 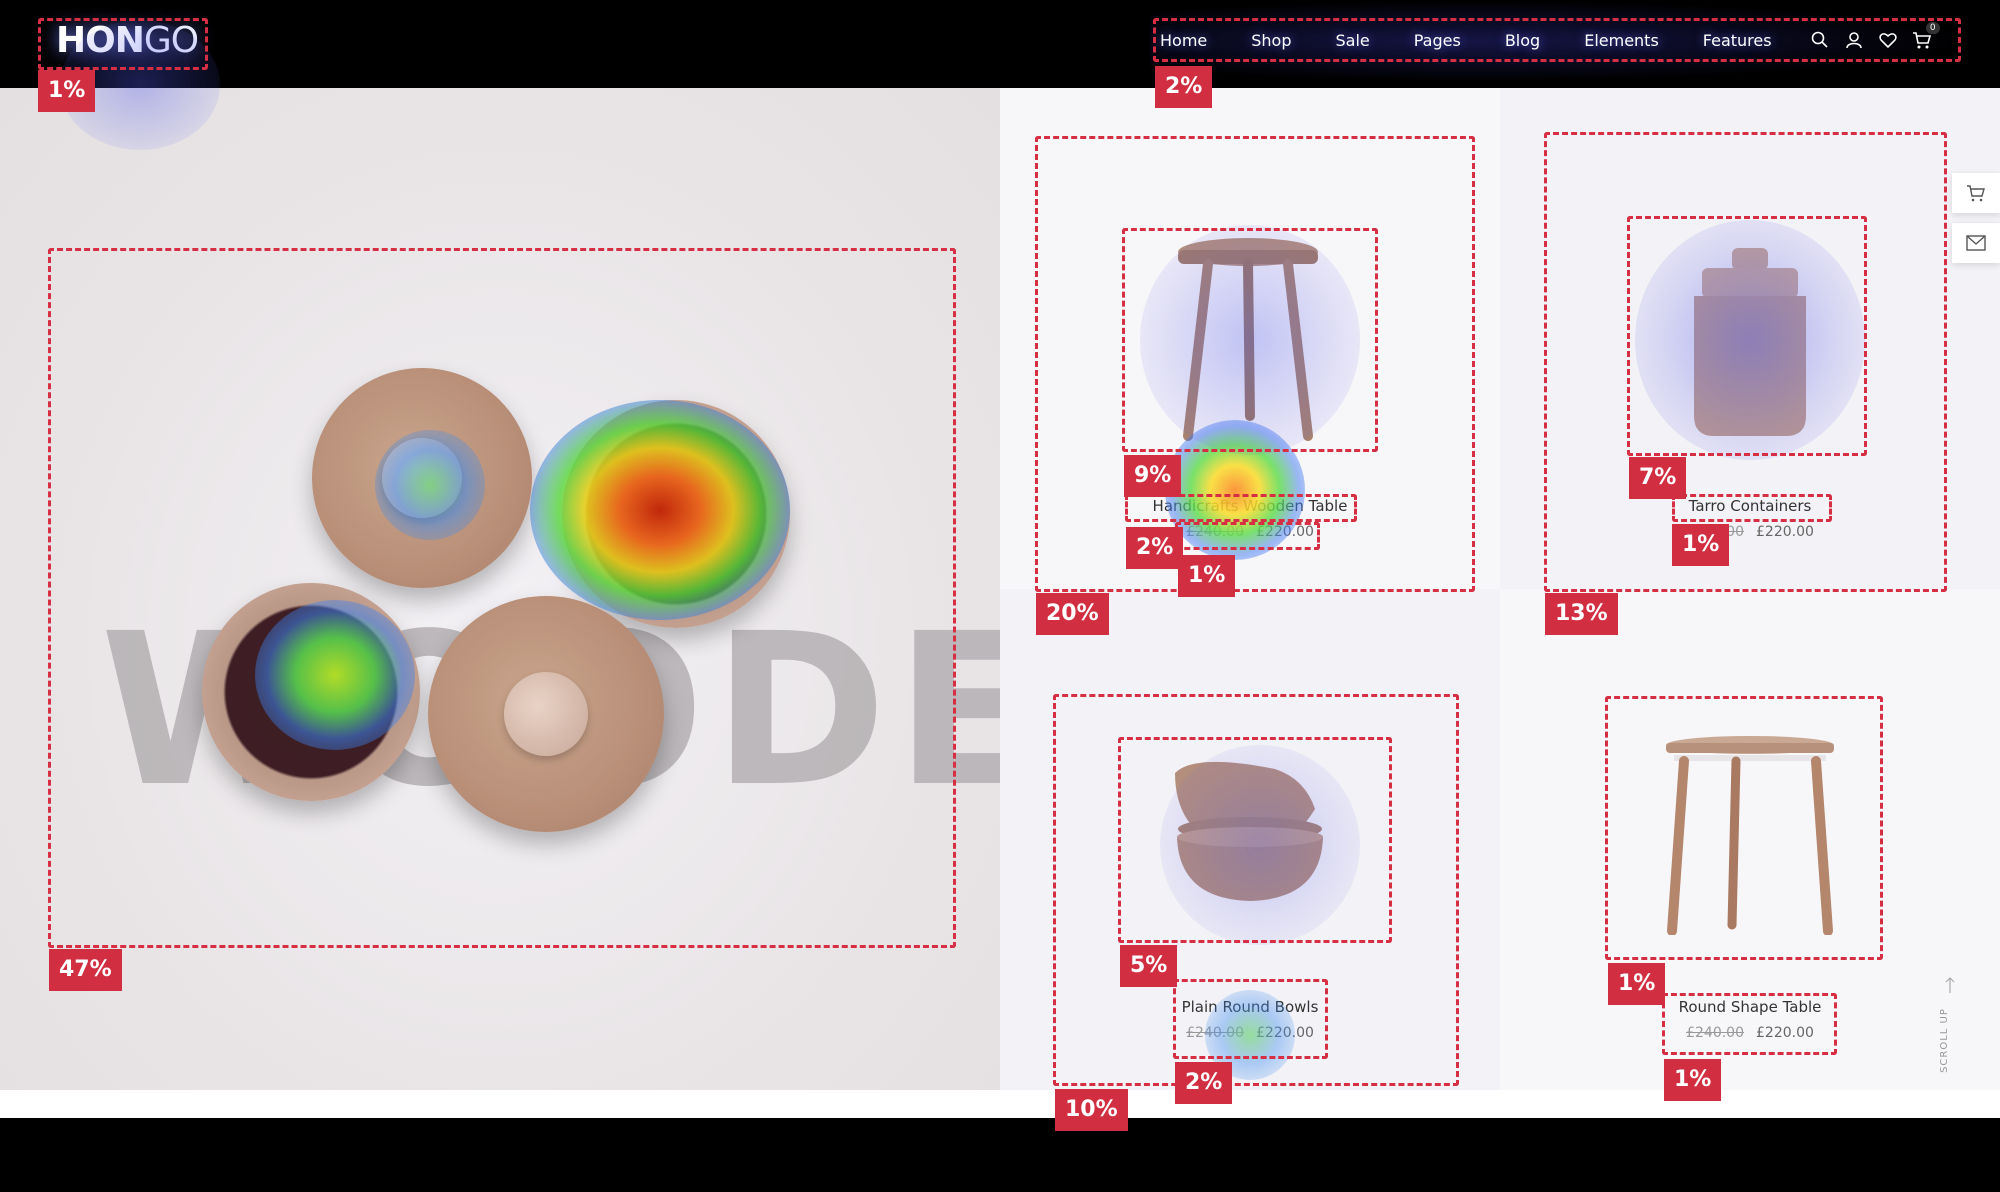 I want to click on cart-icon: 0, so click(x=1926, y=36).